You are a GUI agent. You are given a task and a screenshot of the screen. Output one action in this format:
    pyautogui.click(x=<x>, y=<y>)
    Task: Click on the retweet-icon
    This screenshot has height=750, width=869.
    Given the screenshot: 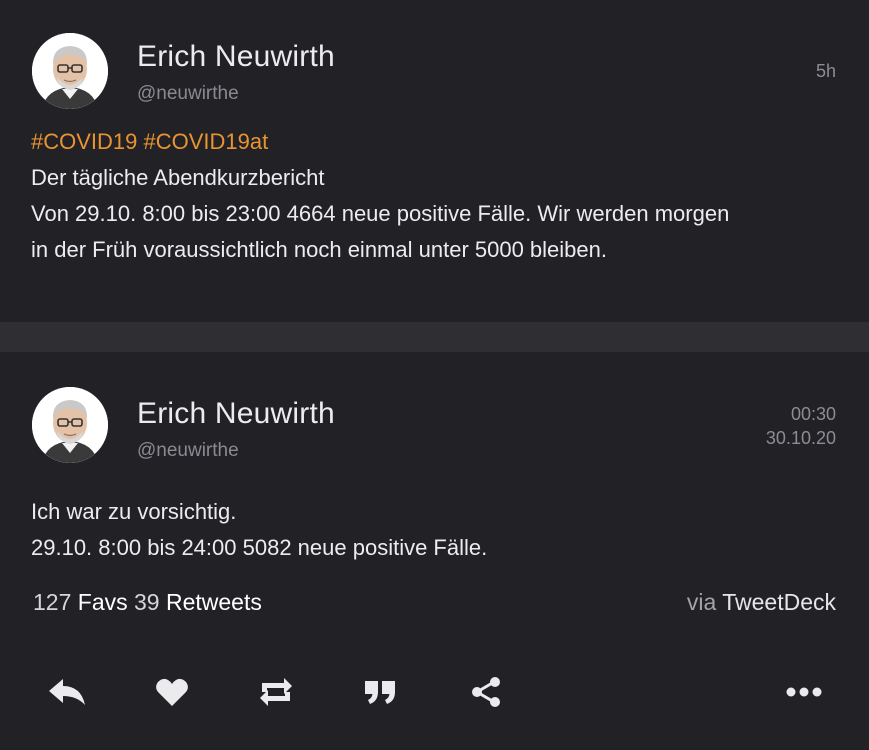 What is the action you would take?
    pyautogui.click(x=276, y=692)
    